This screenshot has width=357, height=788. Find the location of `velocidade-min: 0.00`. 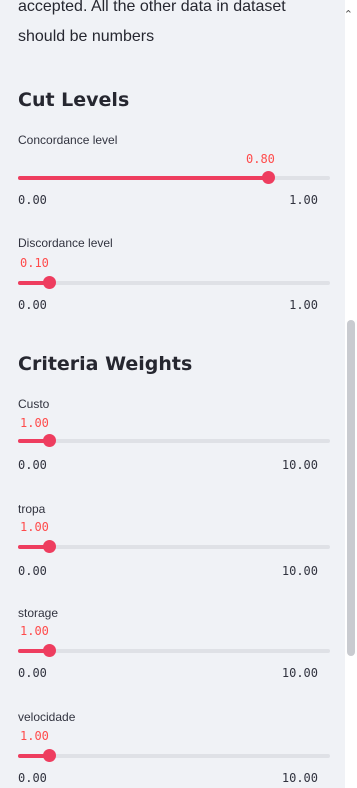

velocidade-min: 0.00 is located at coordinates (32, 778).